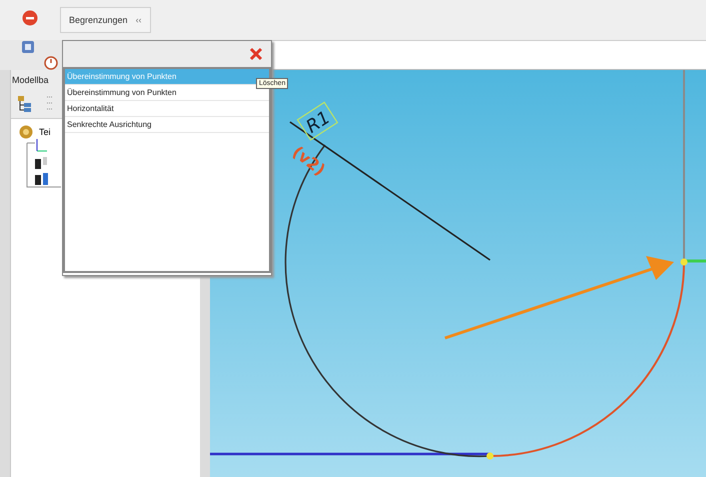 The width and height of the screenshot is (706, 477). I want to click on part-icon, so click(26, 132).